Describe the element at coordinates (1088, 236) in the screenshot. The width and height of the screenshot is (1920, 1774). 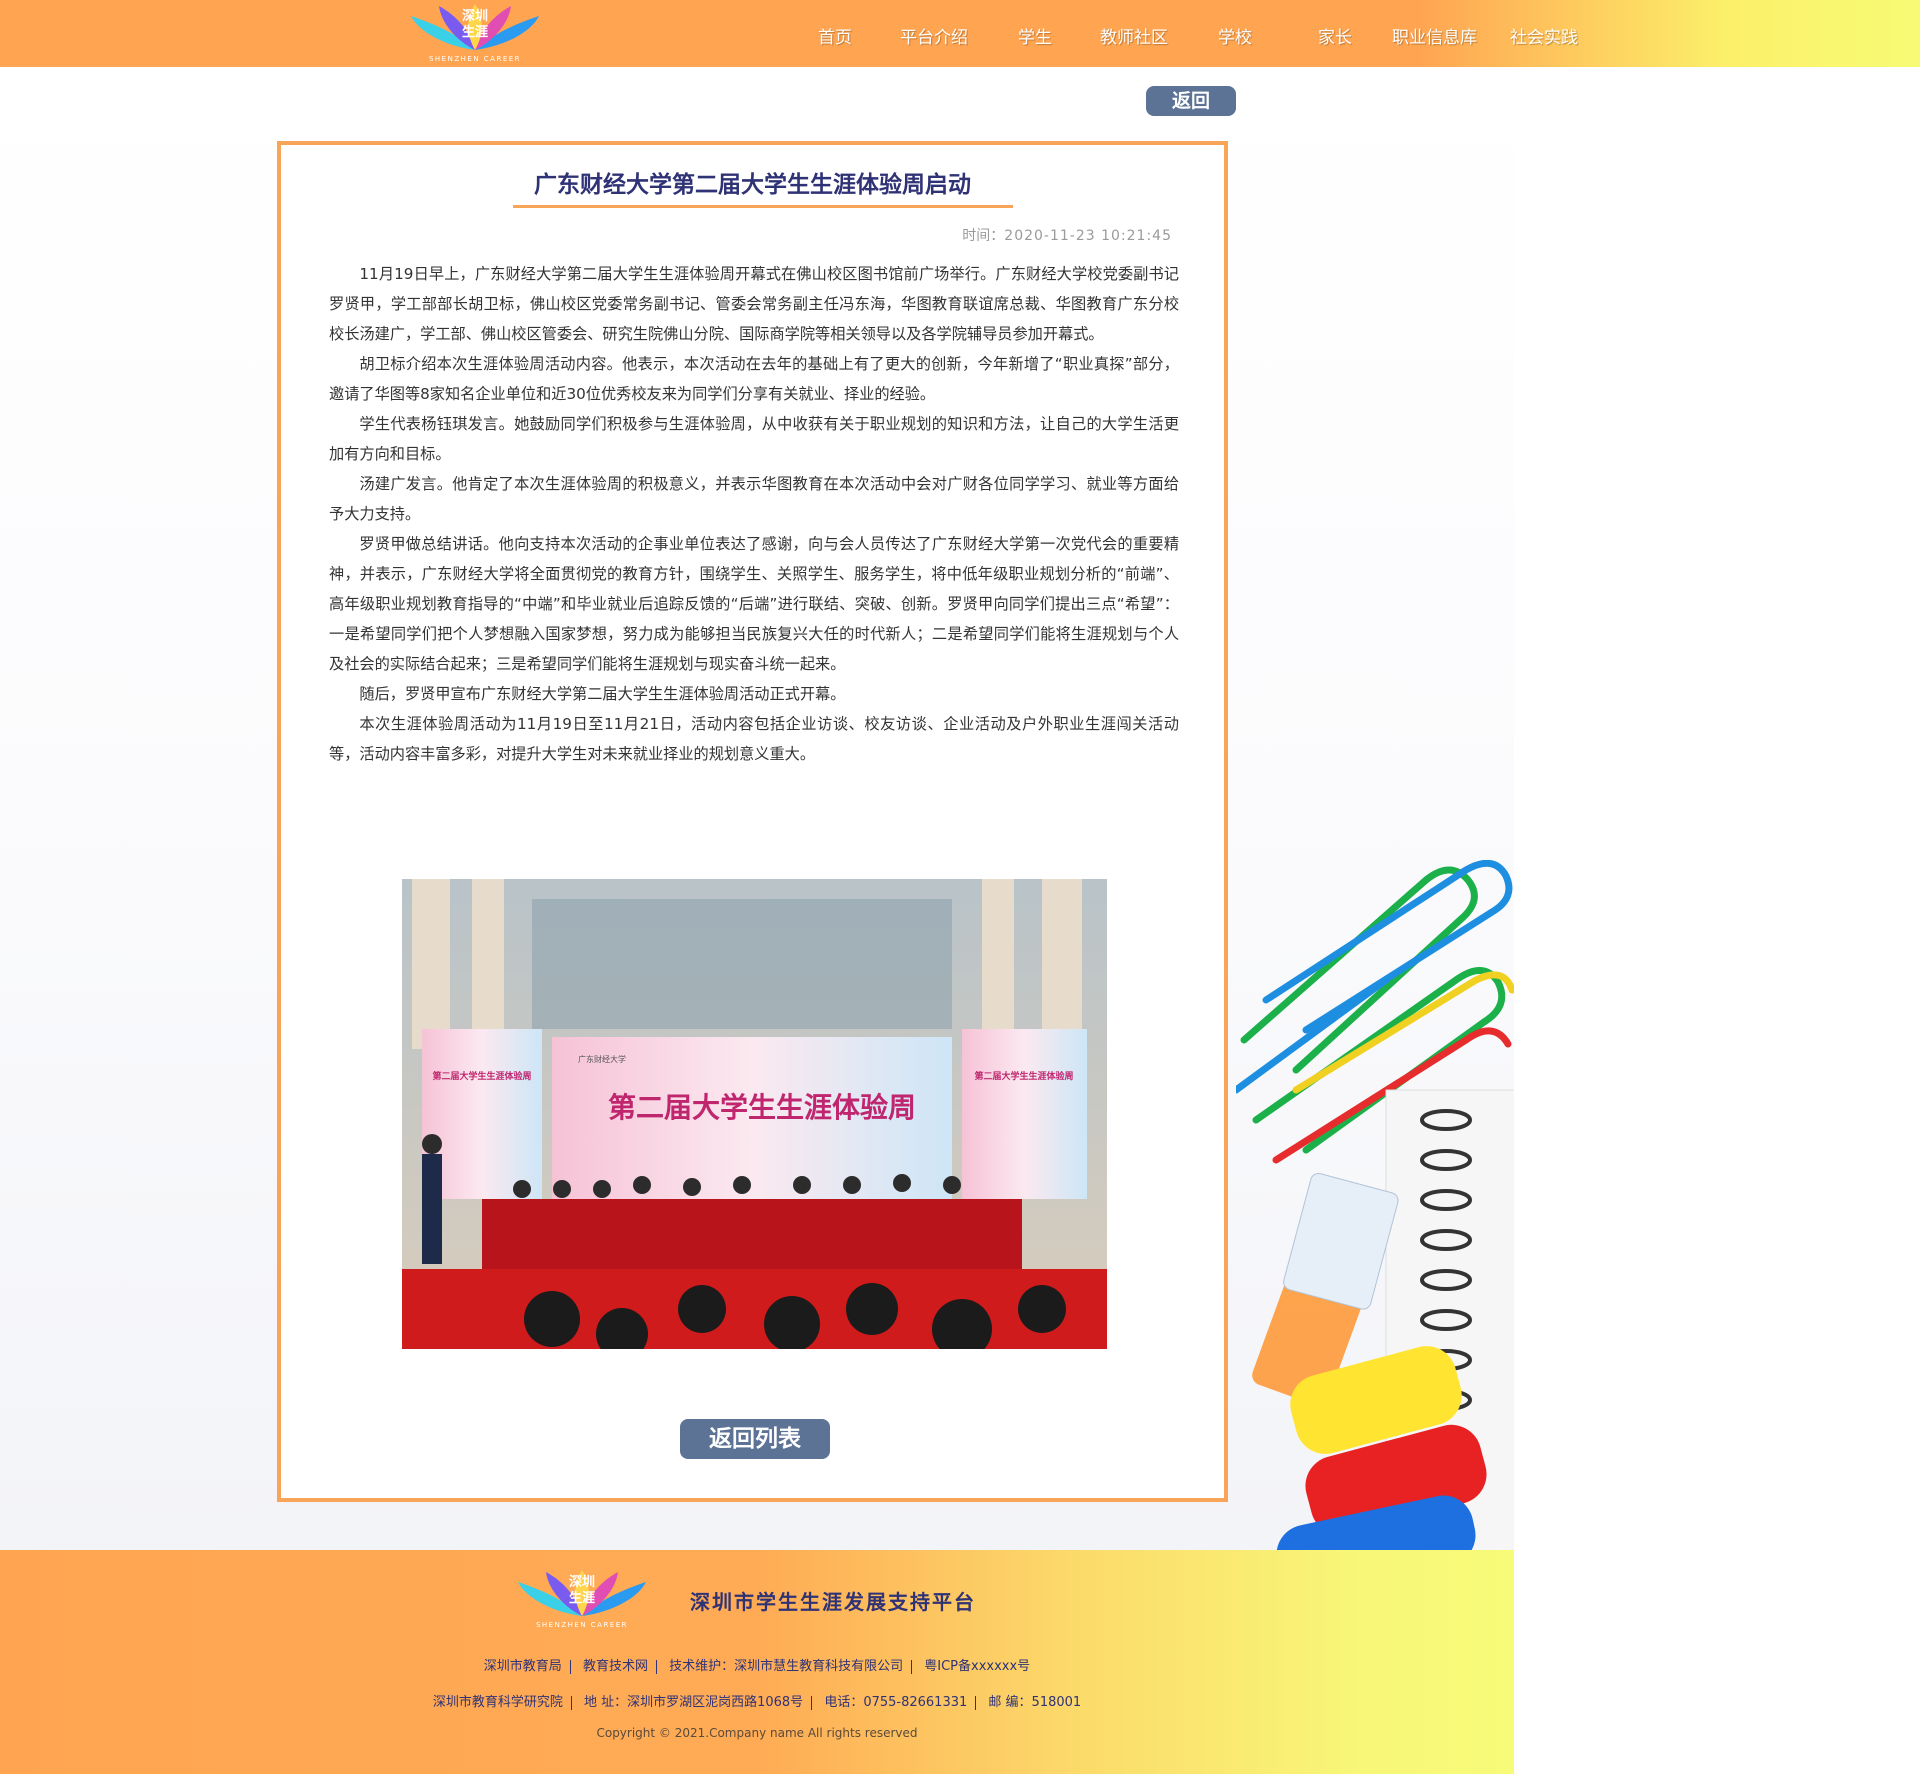
I see `publish-time: 2020-11-23 10:21:45` at that location.